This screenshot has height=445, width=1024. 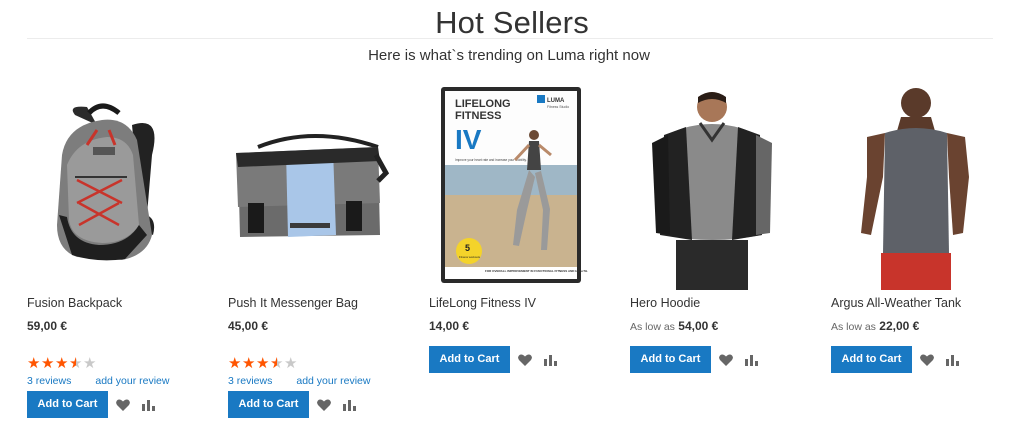 What do you see at coordinates (449, 326) in the screenshot?
I see `product-price: 14,00 €` at bounding box center [449, 326].